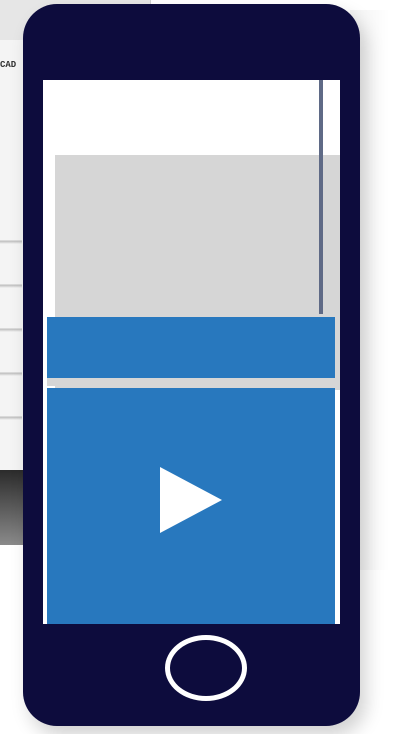 This screenshot has width=411, height=734. Describe the element at coordinates (191, 347) in the screenshot. I see `blue-header-bar` at that location.